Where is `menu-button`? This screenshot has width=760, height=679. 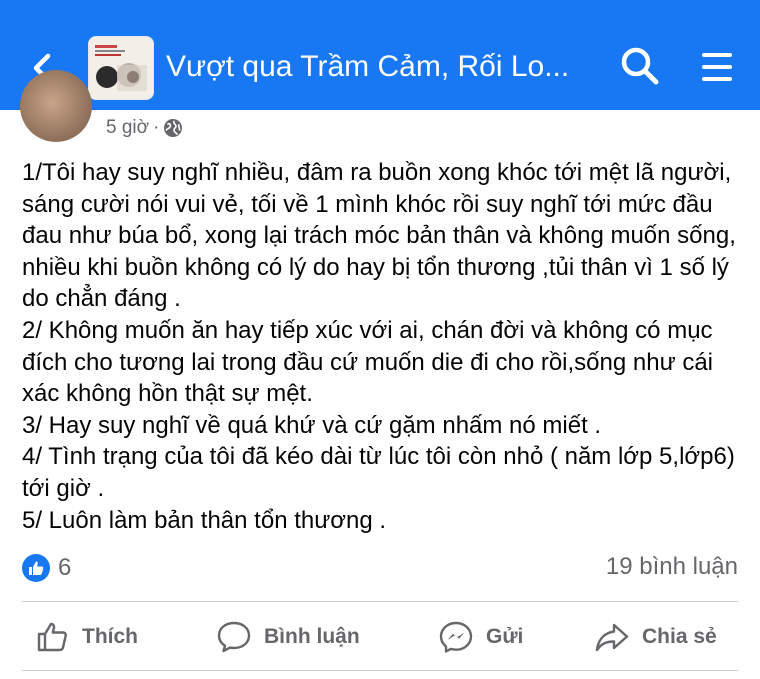 menu-button is located at coordinates (717, 67).